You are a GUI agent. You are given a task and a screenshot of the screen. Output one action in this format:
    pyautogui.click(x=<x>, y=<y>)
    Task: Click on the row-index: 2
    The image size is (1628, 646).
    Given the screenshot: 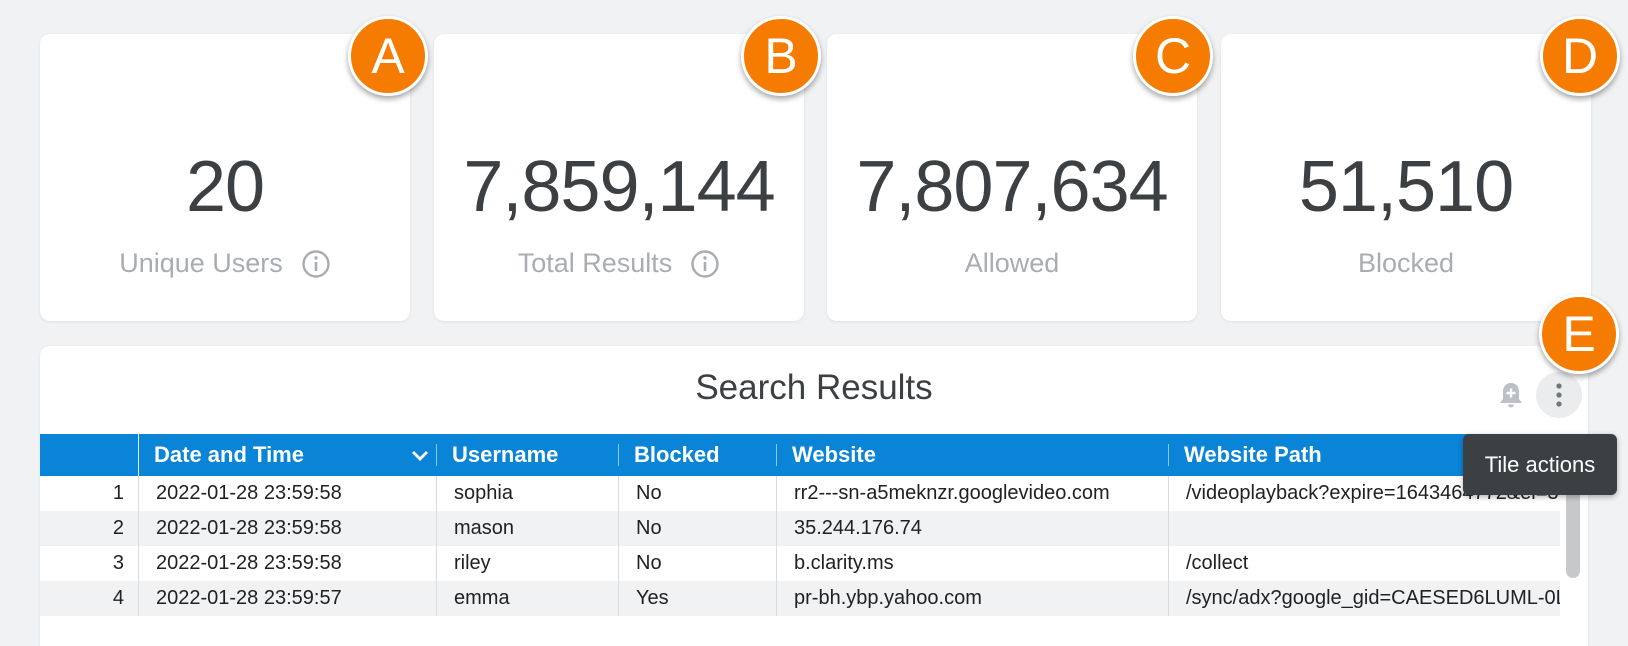 What is the action you would take?
    pyautogui.click(x=118, y=528)
    